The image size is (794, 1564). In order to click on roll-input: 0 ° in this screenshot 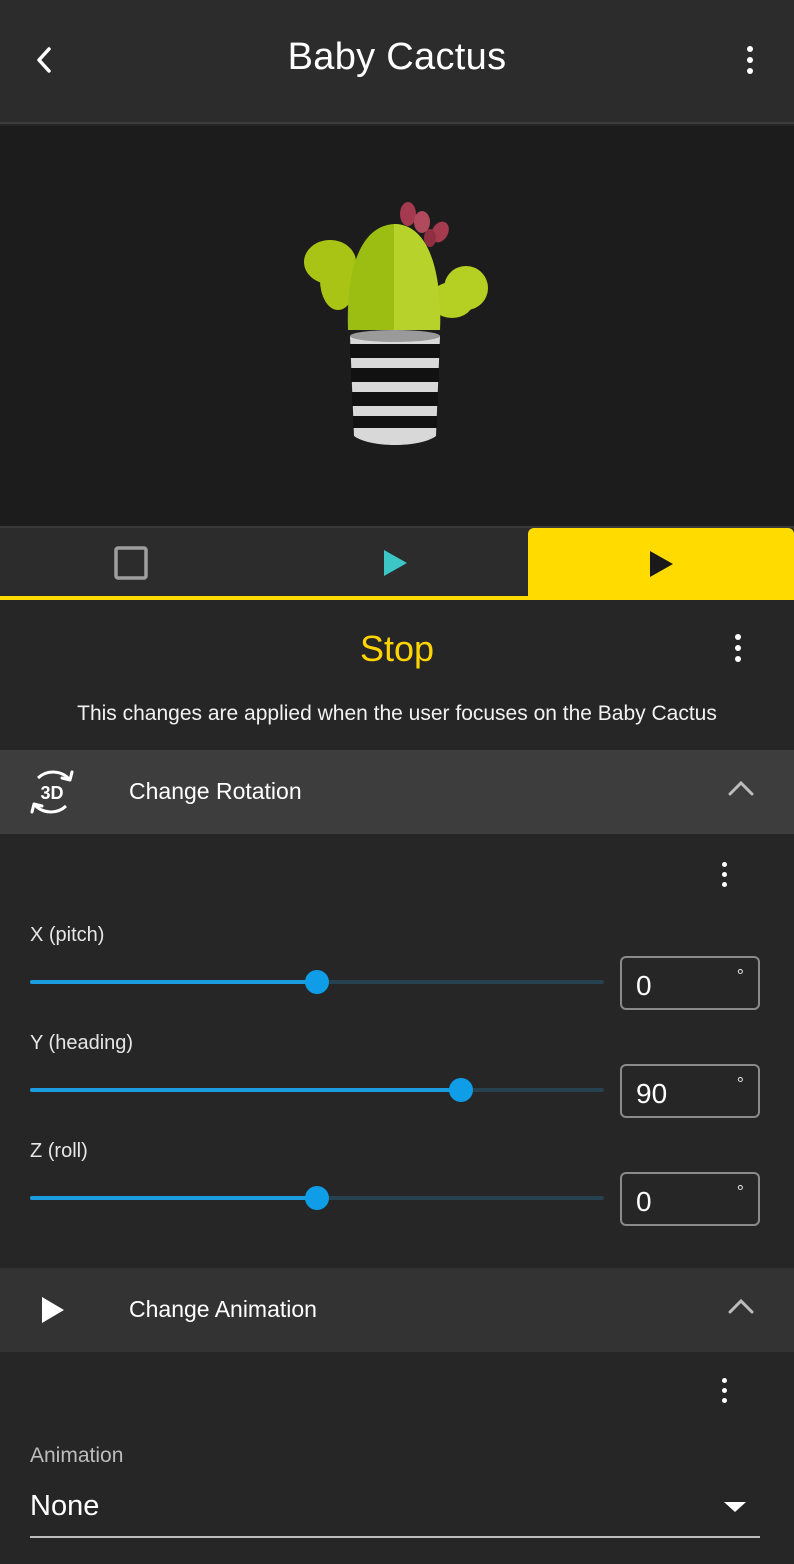, I will do `click(690, 1199)`.